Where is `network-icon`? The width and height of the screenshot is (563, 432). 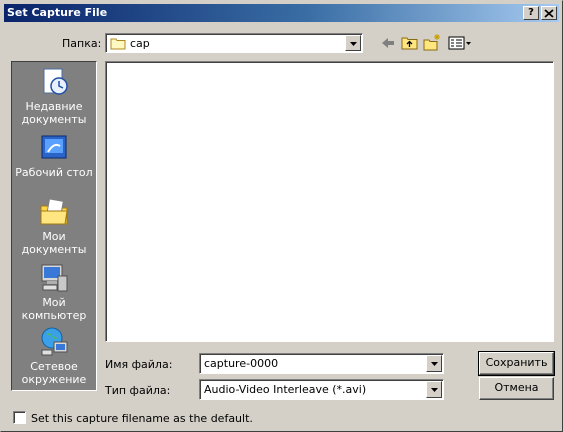 network-icon is located at coordinates (54, 341).